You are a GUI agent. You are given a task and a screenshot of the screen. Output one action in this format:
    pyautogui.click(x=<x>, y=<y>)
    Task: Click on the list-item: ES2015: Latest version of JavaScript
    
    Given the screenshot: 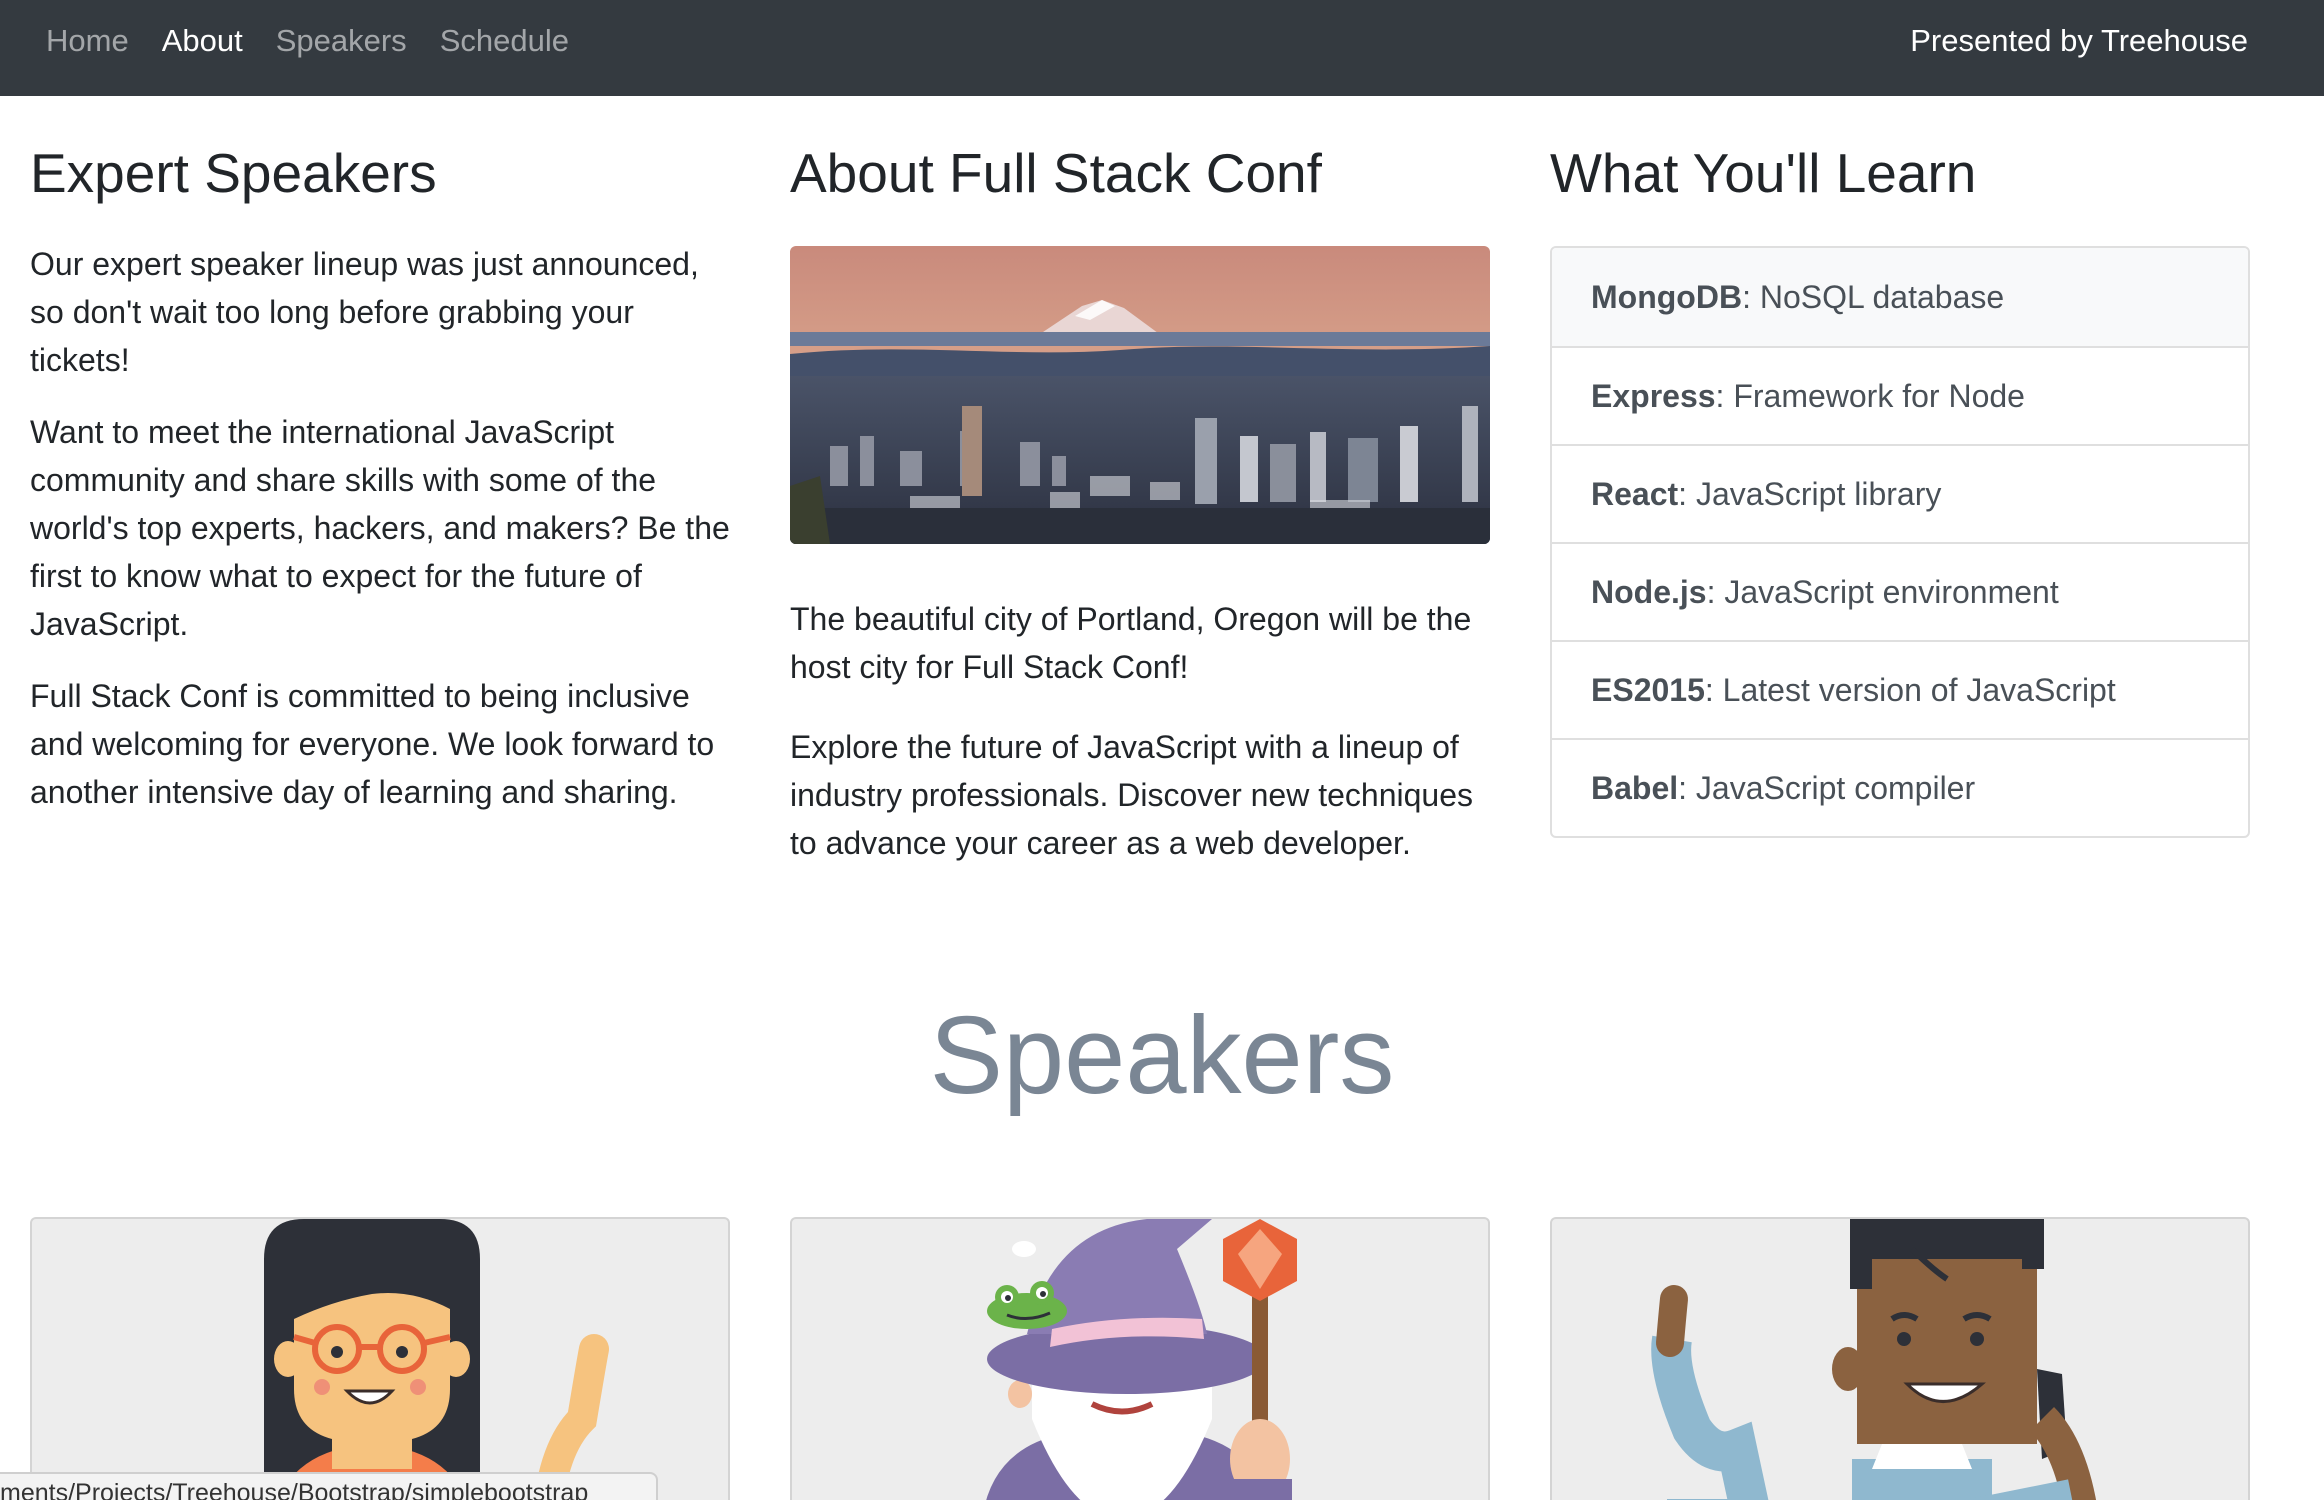 What is the action you would take?
    pyautogui.click(x=1900, y=689)
    